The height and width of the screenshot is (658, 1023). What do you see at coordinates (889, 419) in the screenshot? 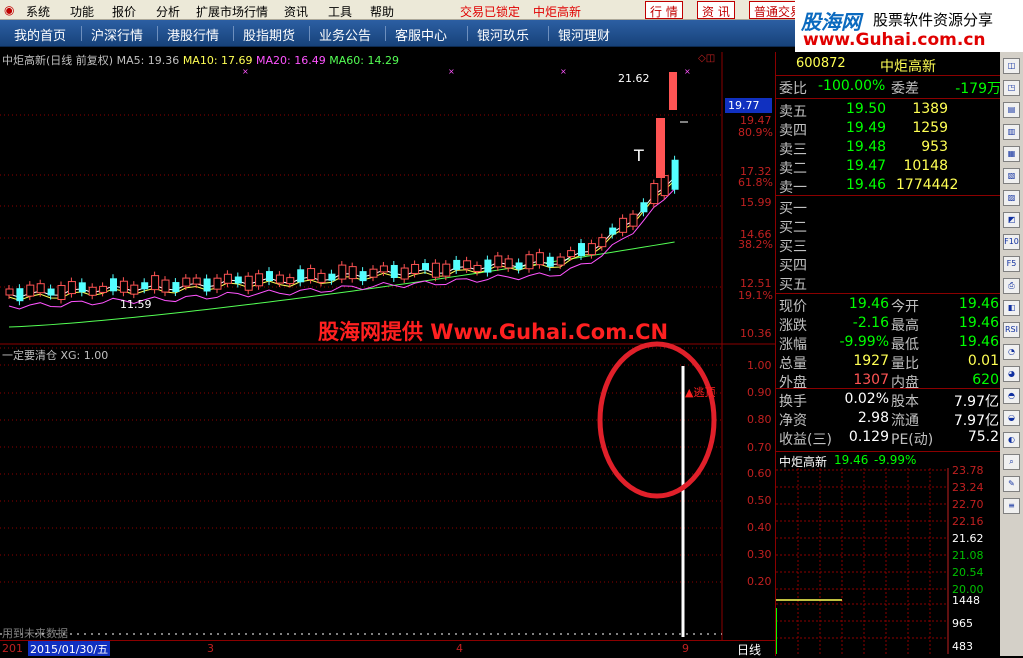
I see `stat-row-6: 净资 2.98 流通 7.97亿` at bounding box center [889, 419].